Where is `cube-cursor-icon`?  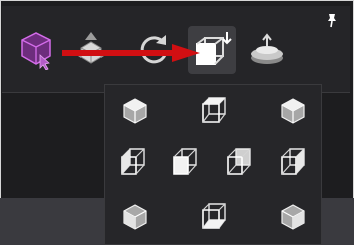
cube-cursor-icon is located at coordinates (36, 51).